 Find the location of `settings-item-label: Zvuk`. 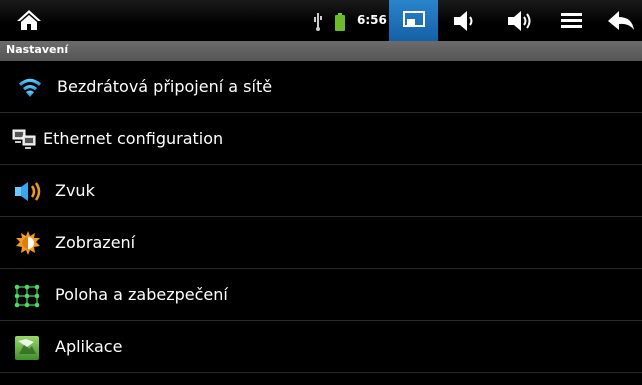

settings-item-label: Zvuk is located at coordinates (75, 190).